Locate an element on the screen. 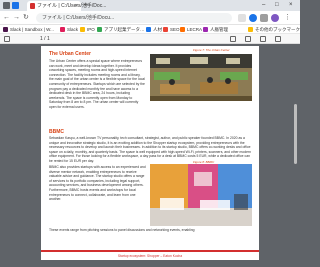 The height and width of the screenshot is (267, 320). pdf-file-icon is located at coordinates (32, 6).